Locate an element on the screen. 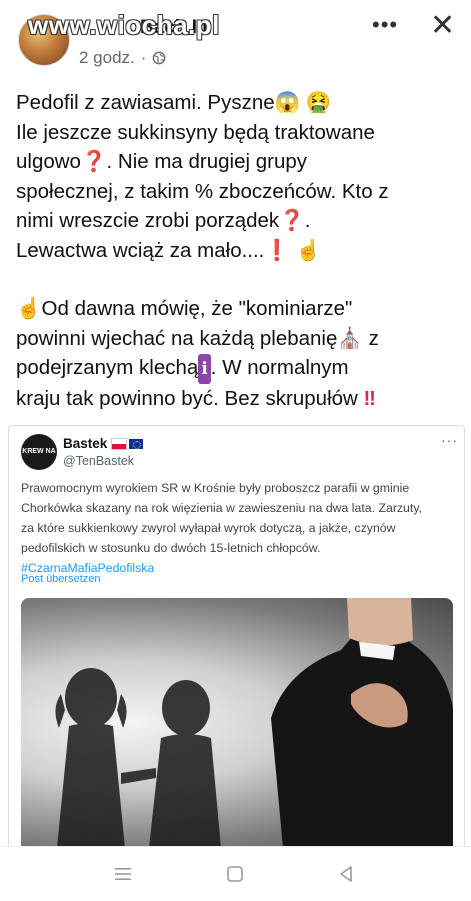 This screenshot has height=901, width=471. more-dots-icon: ••• is located at coordinates (385, 24).